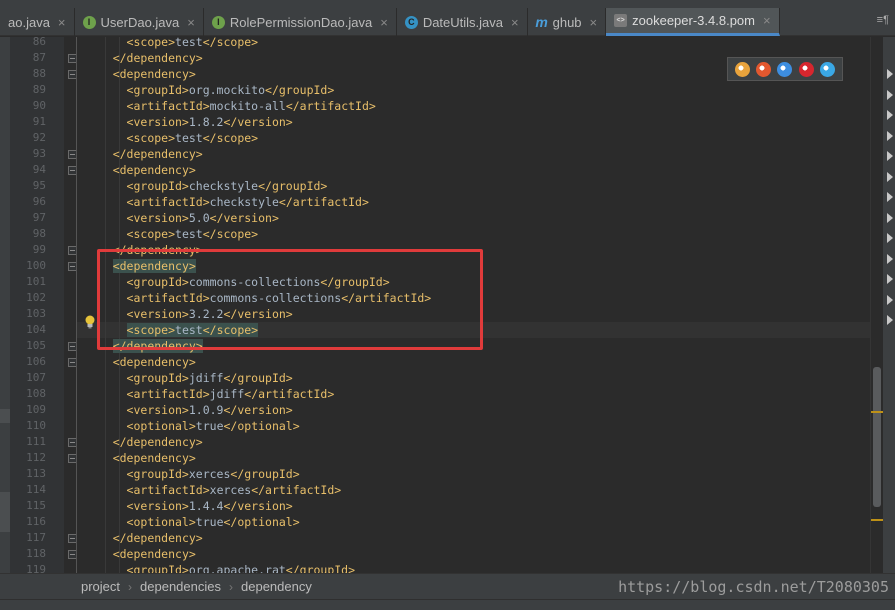  What do you see at coordinates (883, 20) in the screenshot?
I see `tab-list-menu-icon: ≡¶` at bounding box center [883, 20].